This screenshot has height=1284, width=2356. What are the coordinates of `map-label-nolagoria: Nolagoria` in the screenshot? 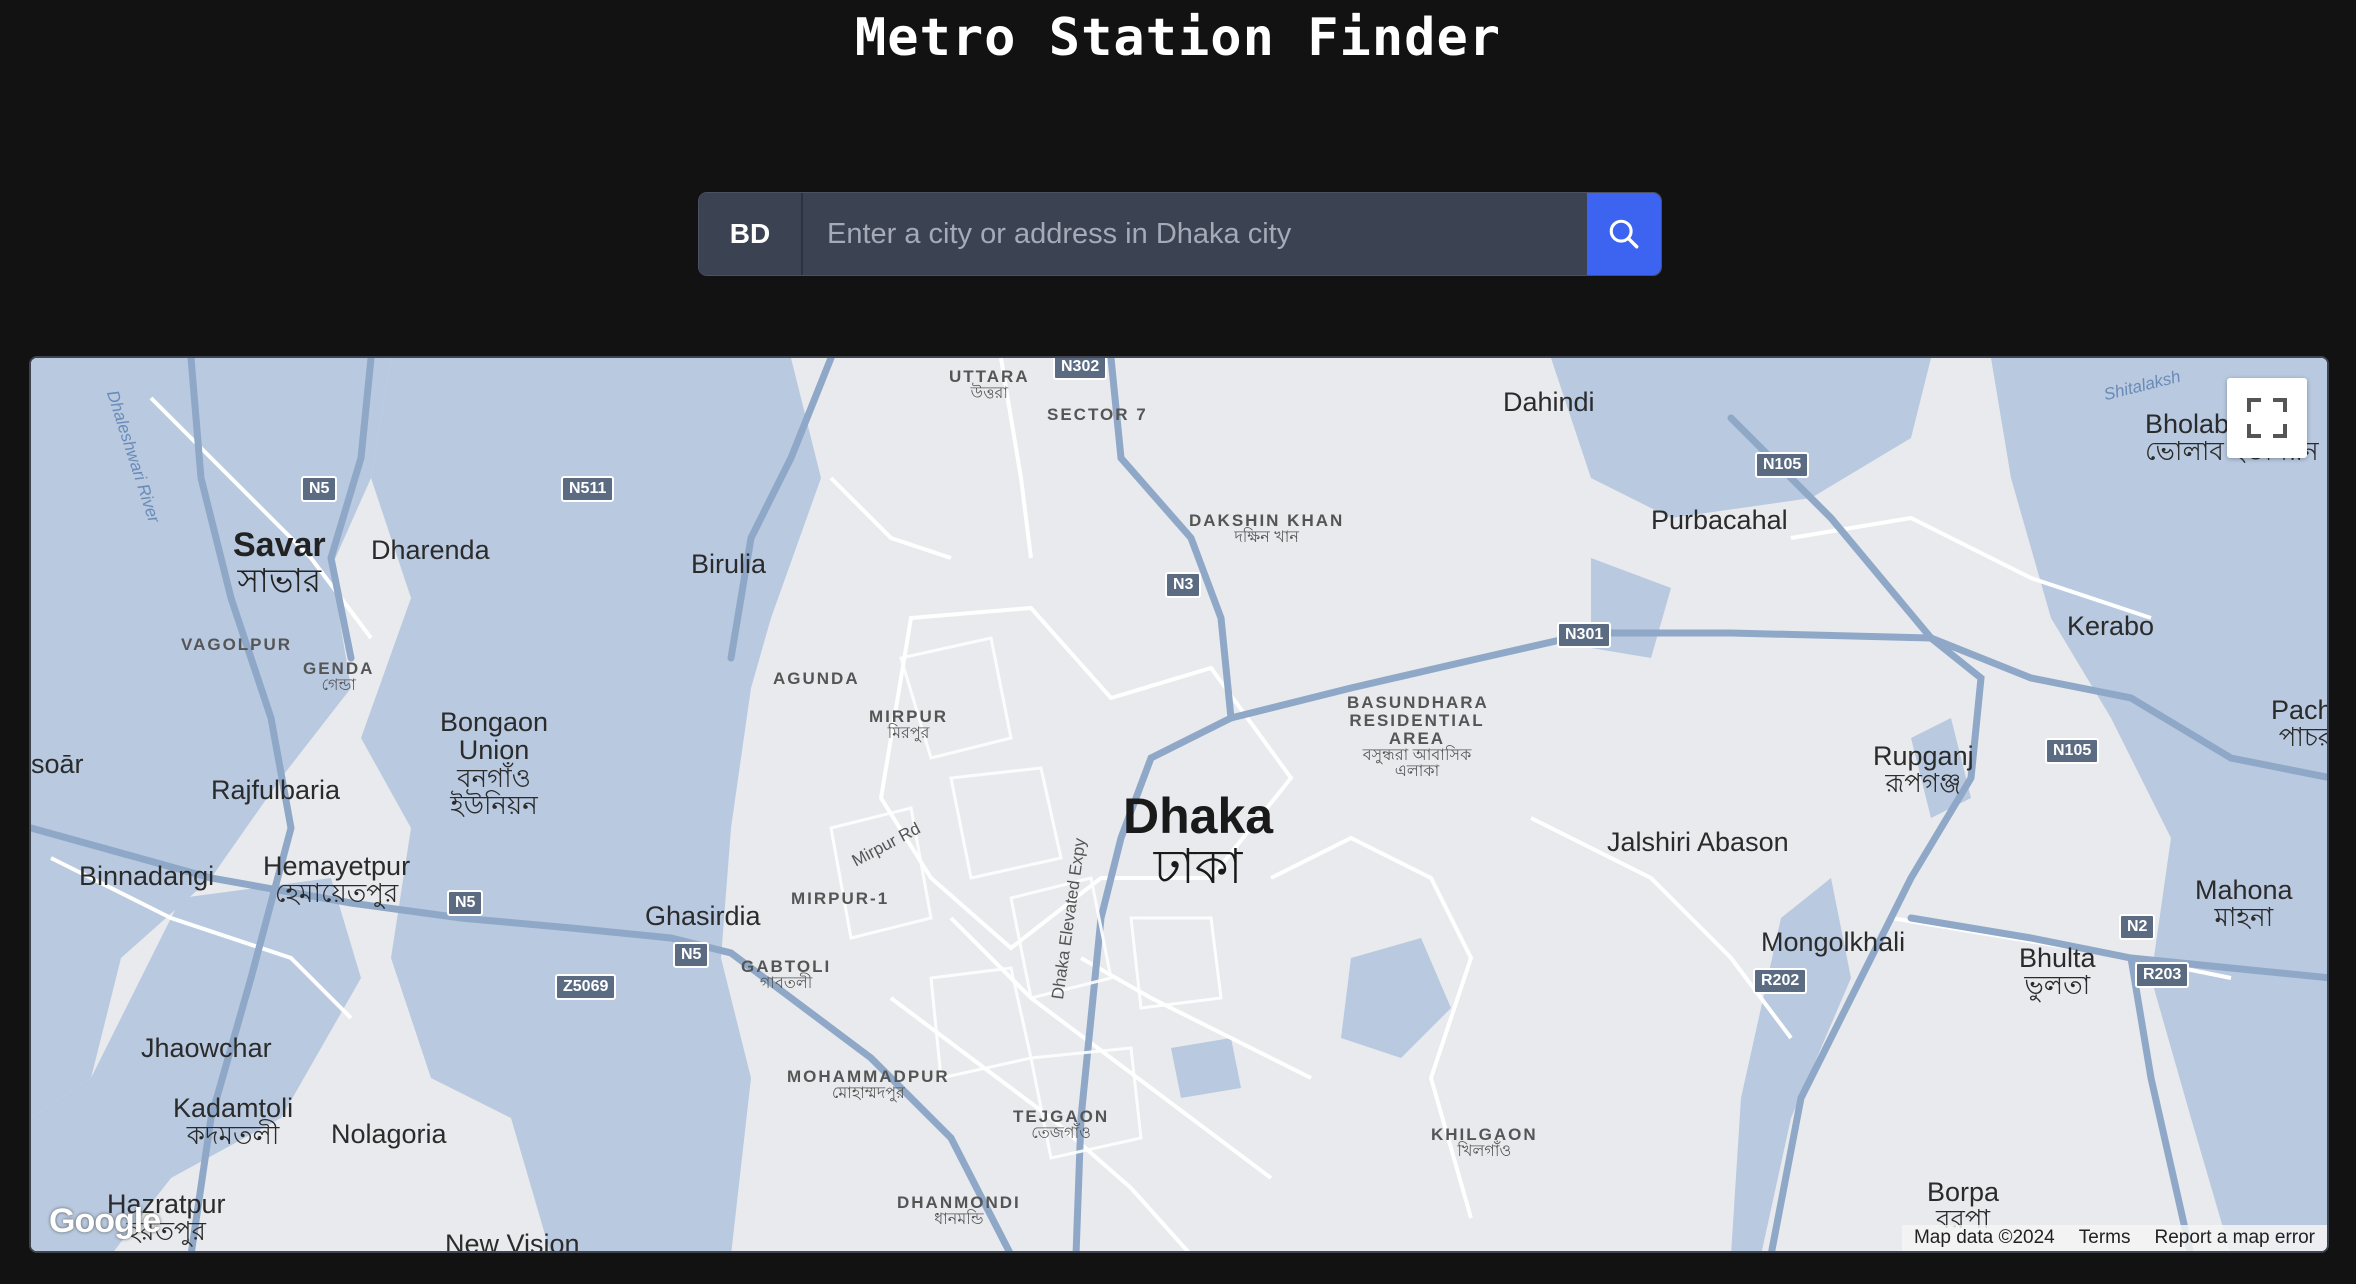 It's located at (389, 1134).